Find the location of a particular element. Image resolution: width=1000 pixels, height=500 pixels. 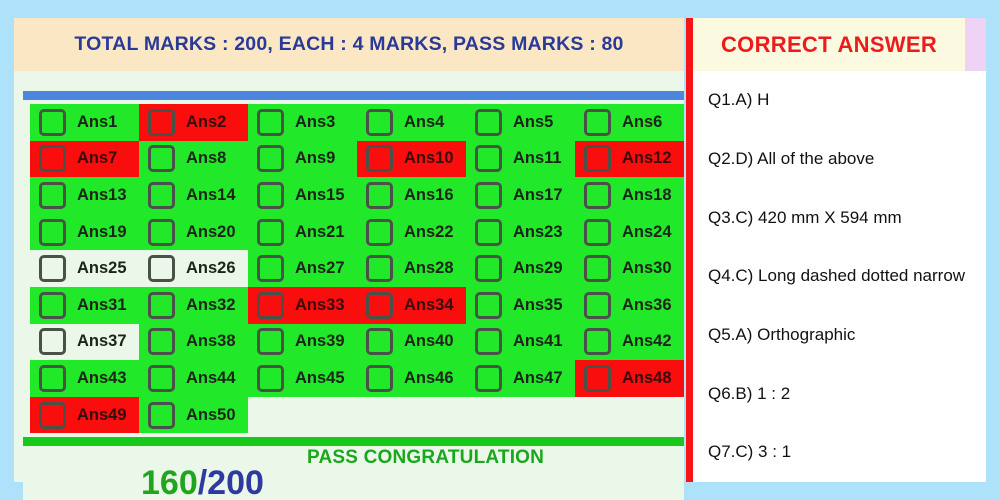

answer-cell: Ans9 is located at coordinates (302, 159).